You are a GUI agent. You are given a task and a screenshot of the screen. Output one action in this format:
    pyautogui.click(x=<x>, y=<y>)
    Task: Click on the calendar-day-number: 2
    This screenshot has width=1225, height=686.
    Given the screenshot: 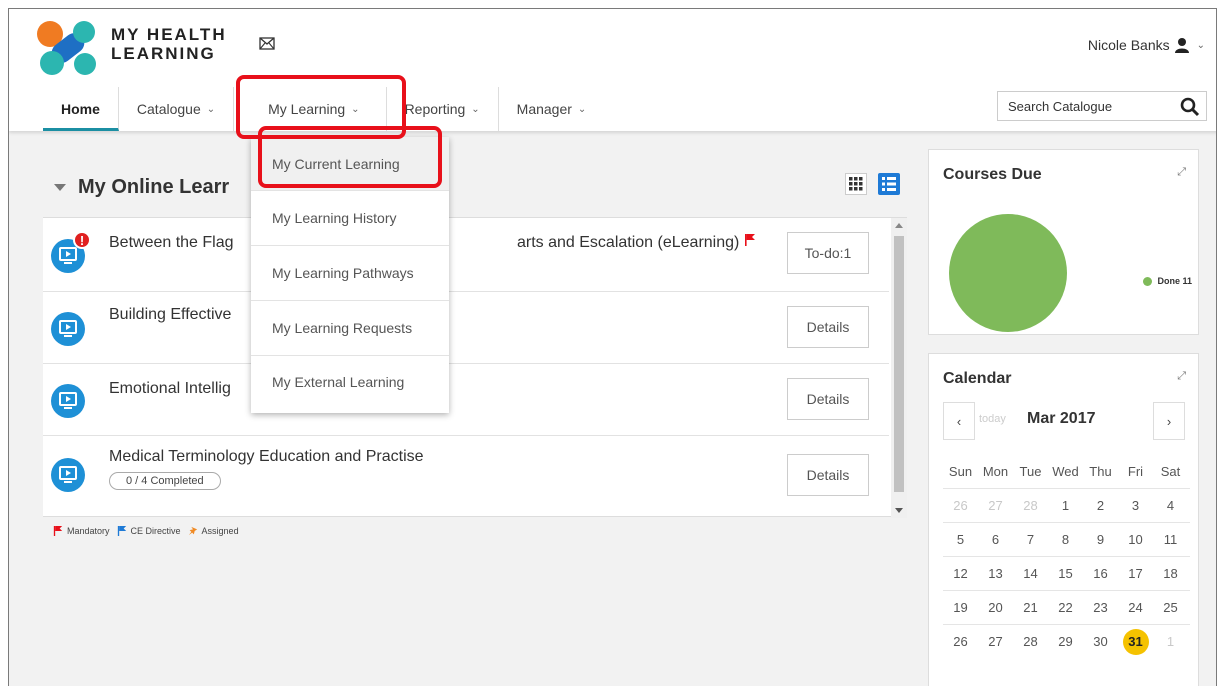 What is the action you would take?
    pyautogui.click(x=1100, y=505)
    